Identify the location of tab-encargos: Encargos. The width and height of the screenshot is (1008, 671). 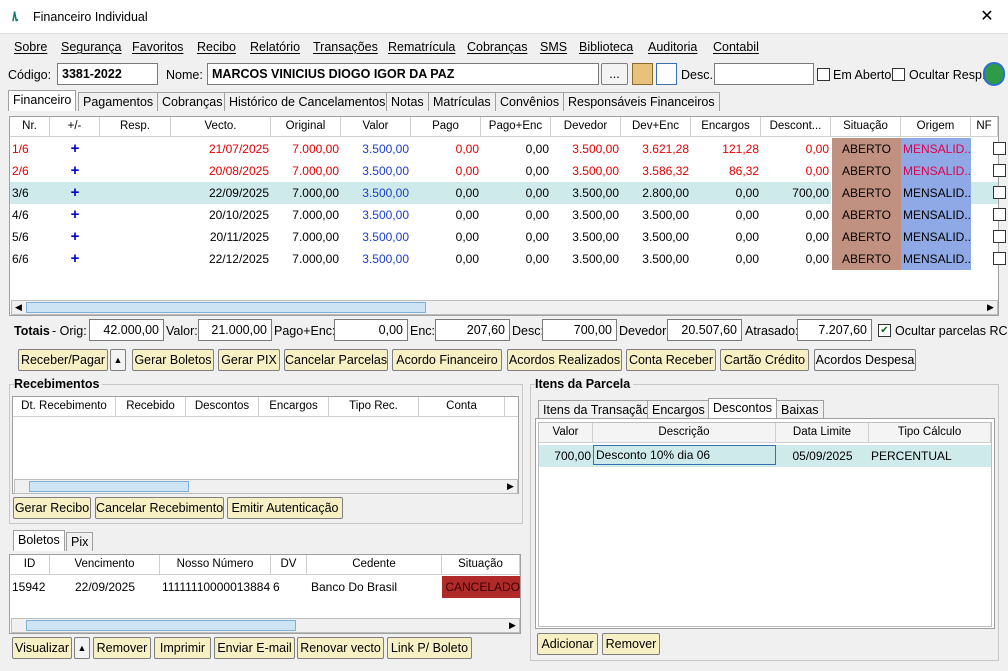
(678, 409).